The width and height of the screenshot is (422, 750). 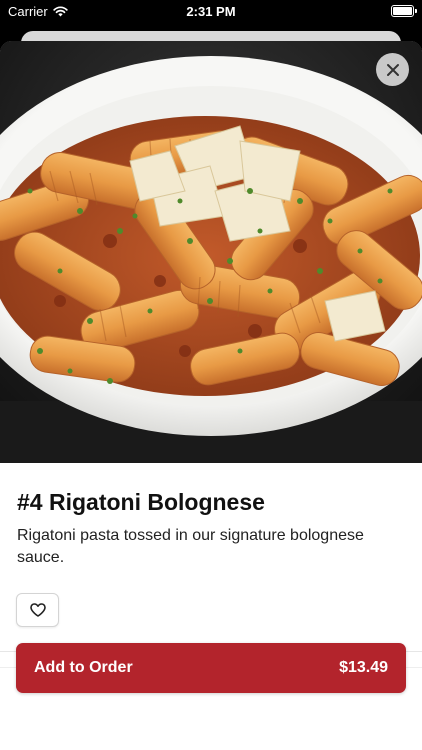 I want to click on close-icon, so click(x=392, y=69).